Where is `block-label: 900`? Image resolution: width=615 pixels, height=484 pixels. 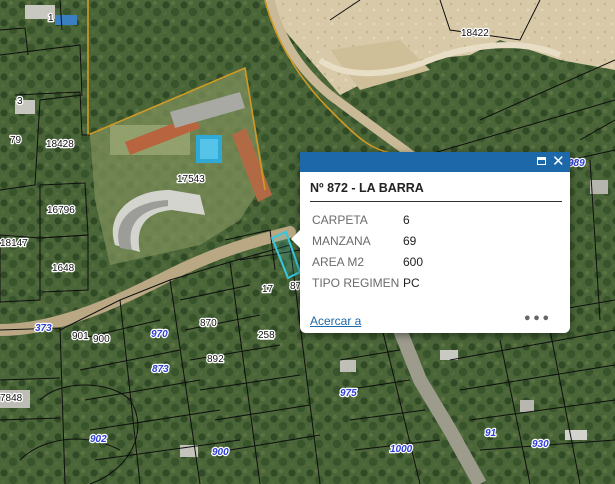
block-label: 900 is located at coordinates (220, 452).